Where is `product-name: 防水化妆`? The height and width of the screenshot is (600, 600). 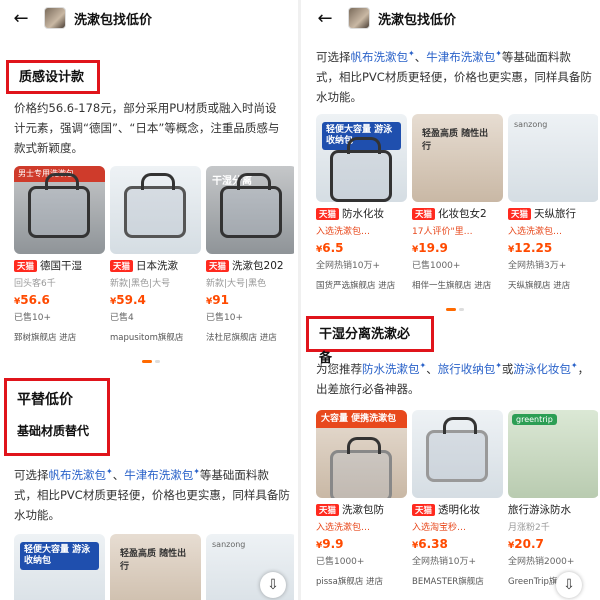
product-name: 防水化妆 is located at coordinates (363, 214).